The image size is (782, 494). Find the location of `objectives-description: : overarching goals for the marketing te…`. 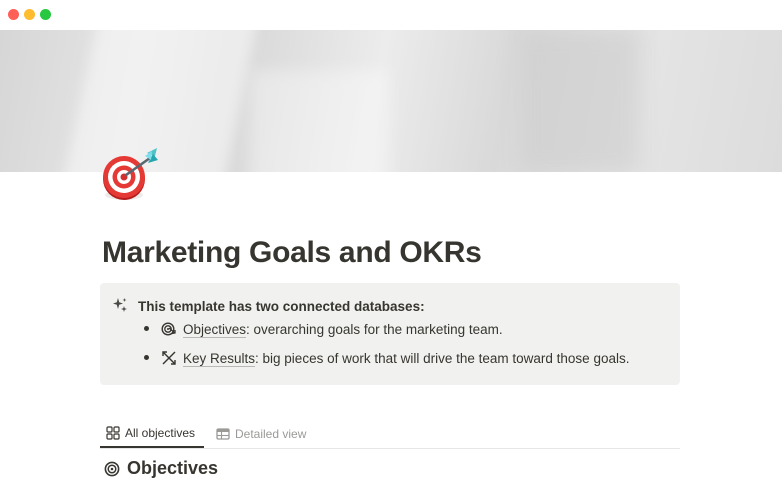

objectives-description: : overarching goals for the marketing te… is located at coordinates (374, 329).